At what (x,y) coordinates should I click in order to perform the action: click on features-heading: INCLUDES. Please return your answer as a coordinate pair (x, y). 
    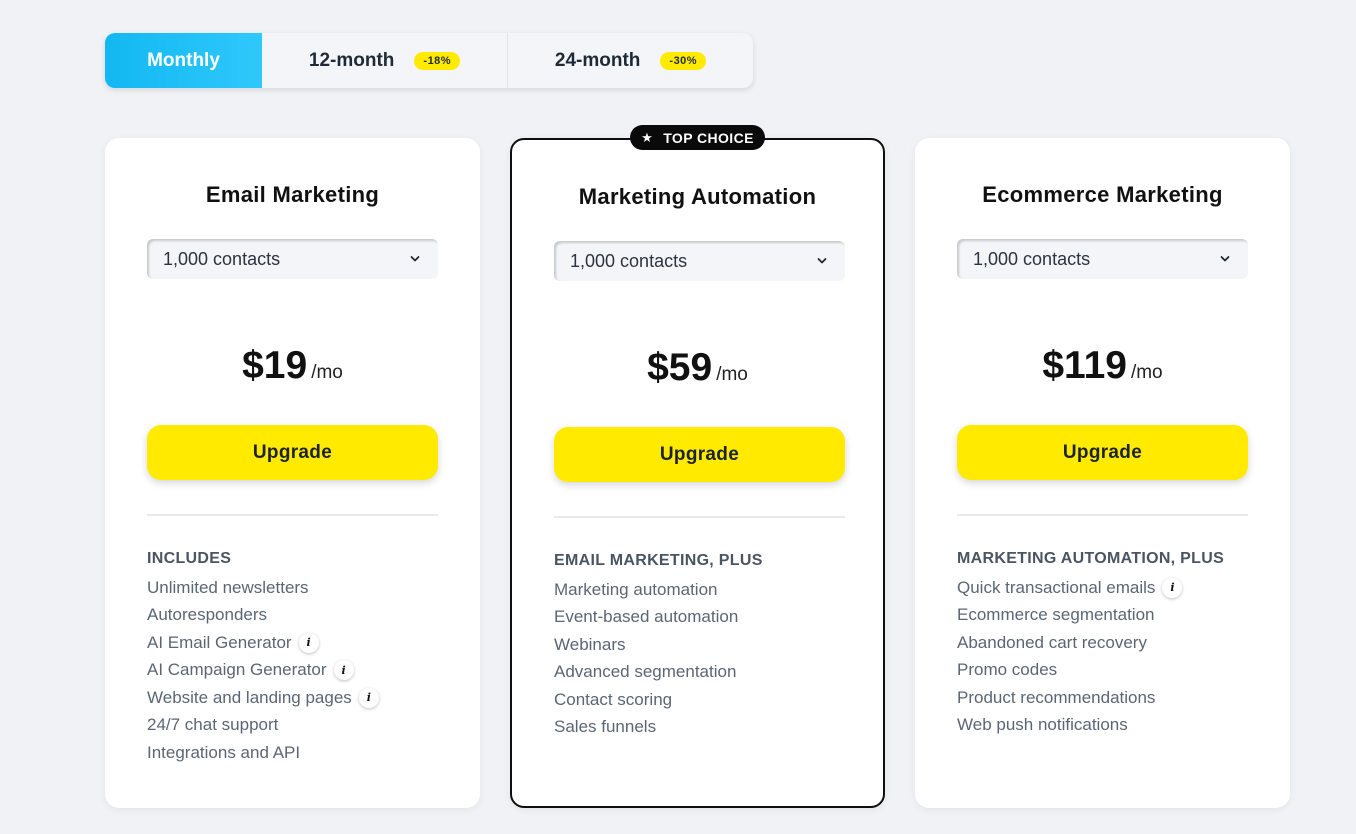
    Looking at the image, I should click on (189, 558).